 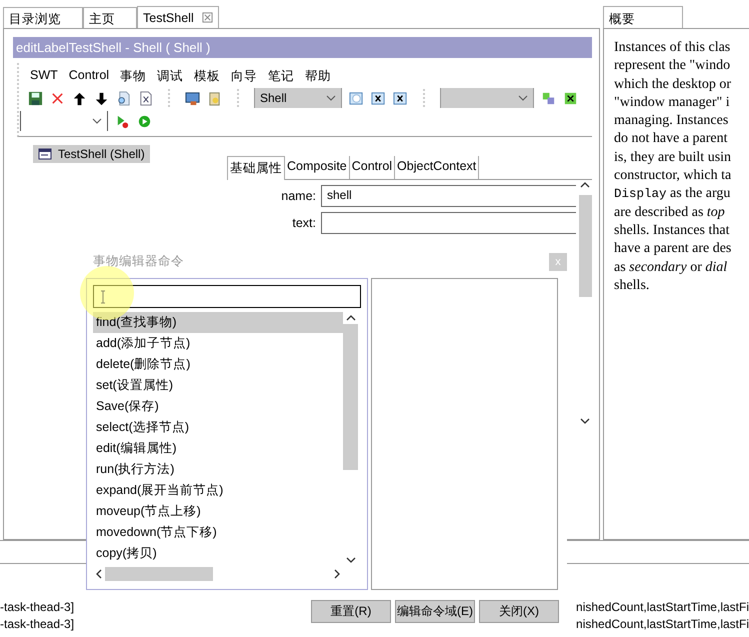 What do you see at coordinates (519, 611) in the screenshot?
I see `dialog-button: 关闭(X)` at bounding box center [519, 611].